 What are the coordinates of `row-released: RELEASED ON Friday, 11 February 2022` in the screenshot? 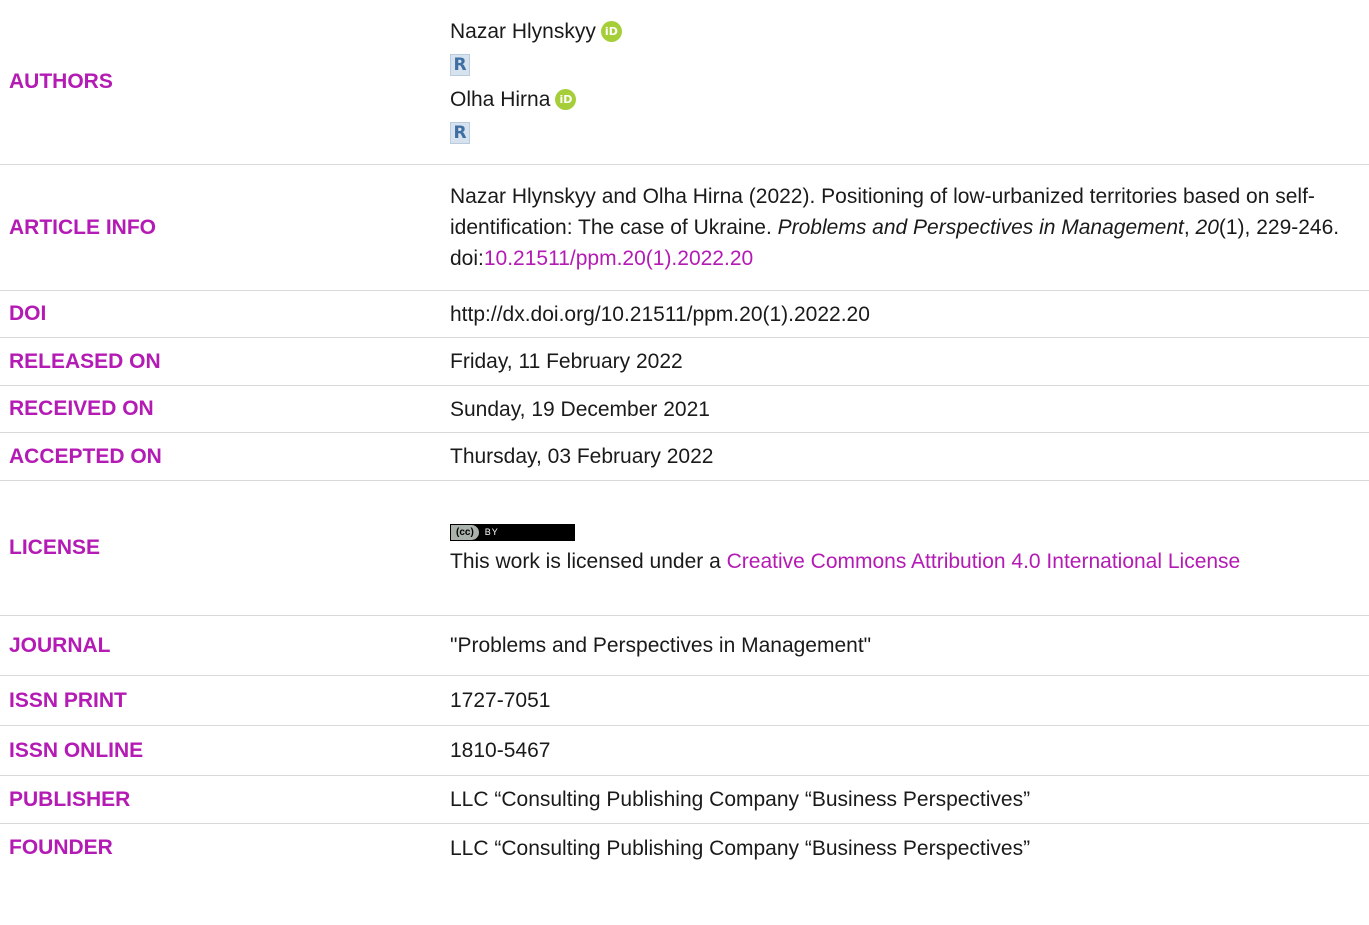 It's located at (684, 362).